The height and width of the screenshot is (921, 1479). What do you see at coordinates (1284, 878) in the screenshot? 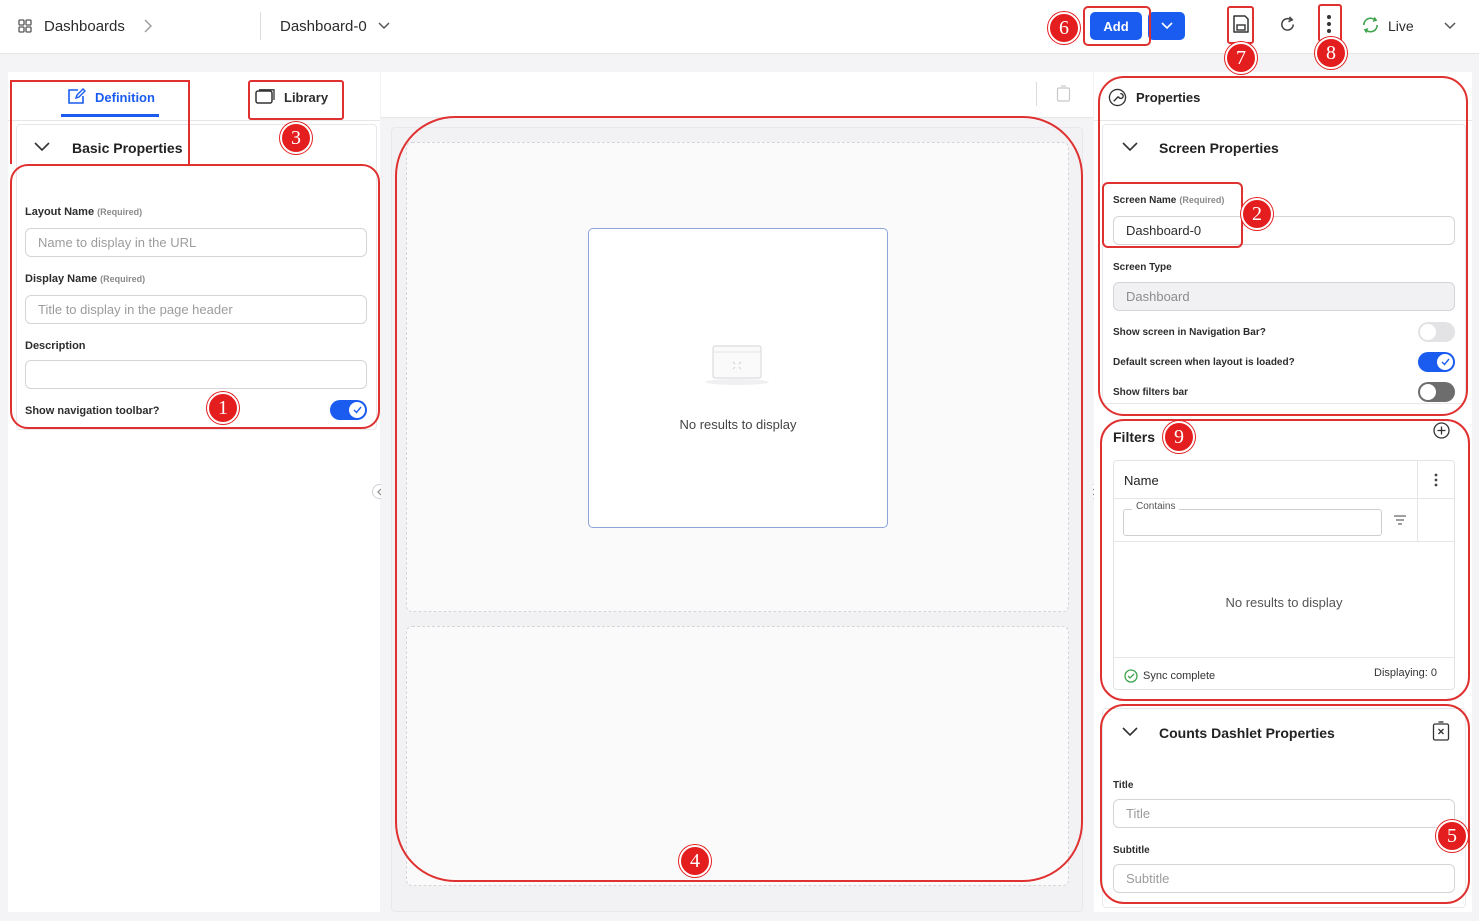
I see `dashlet-subtitle-input: Subtitle` at bounding box center [1284, 878].